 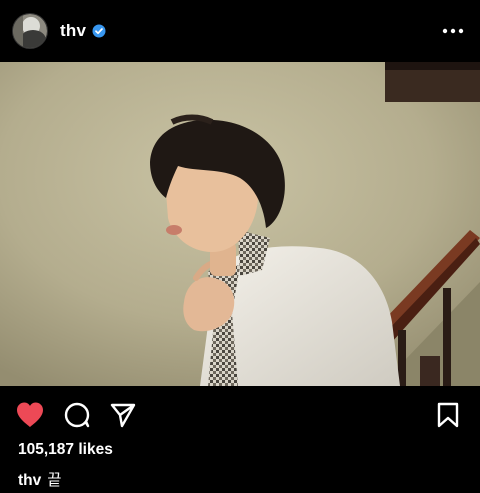 What do you see at coordinates (29, 480) in the screenshot?
I see `caption-username: thv` at bounding box center [29, 480].